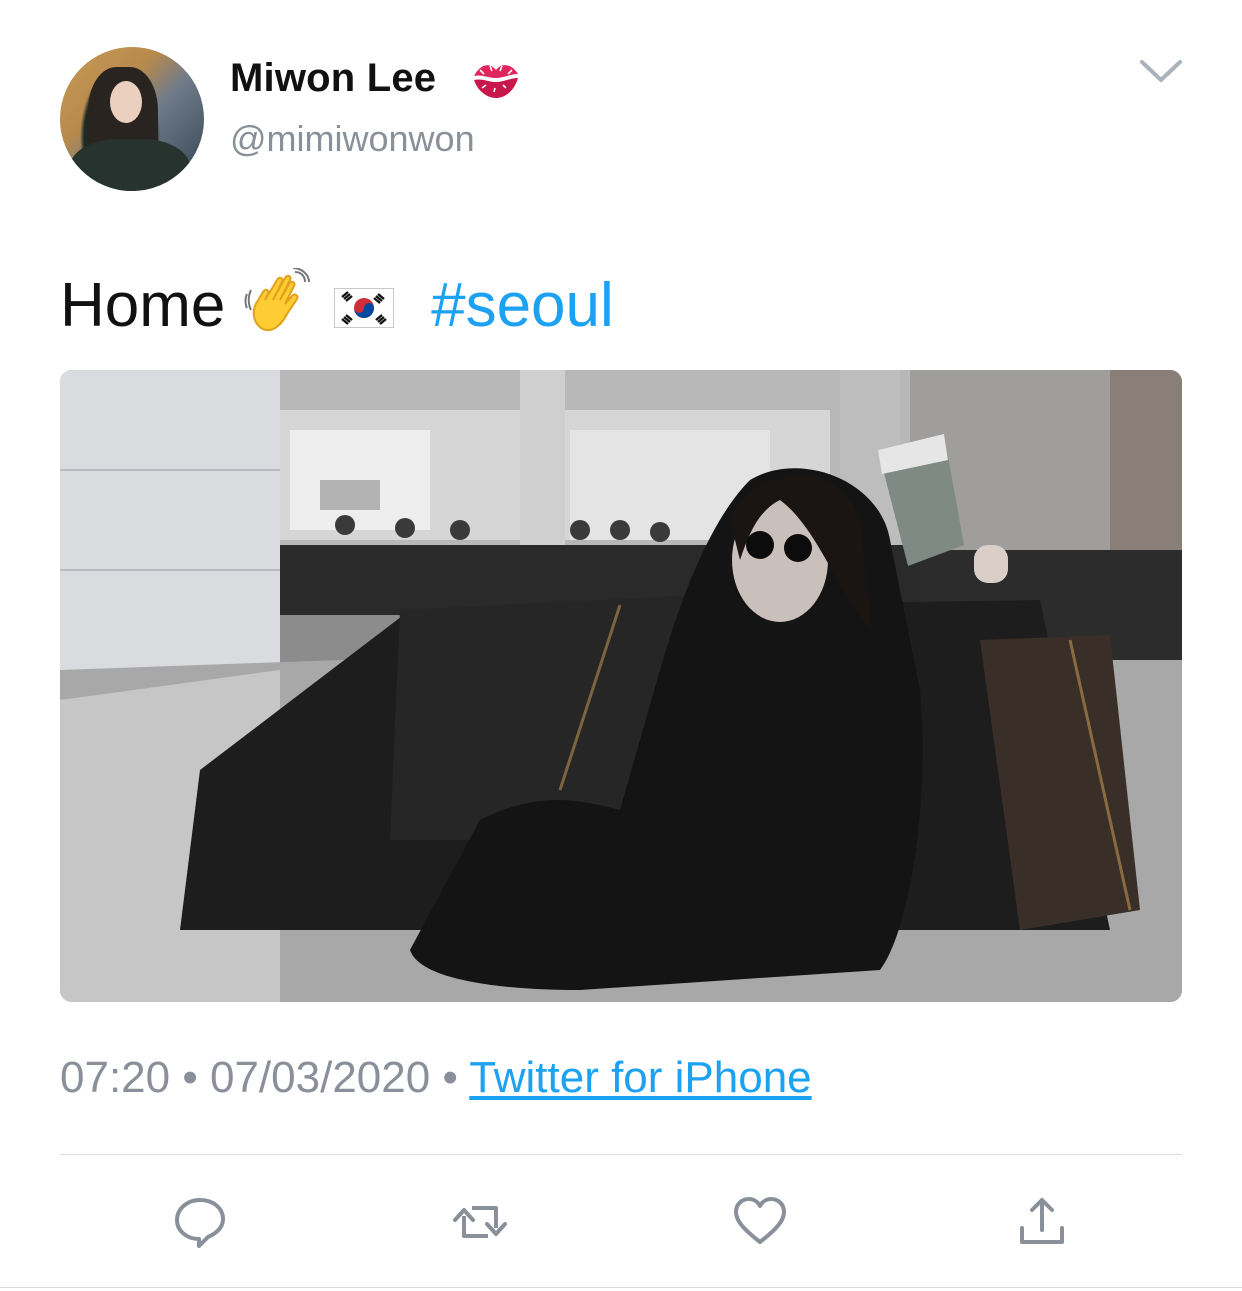  I want to click on tweet-text: Home #seoul, so click(337, 304).